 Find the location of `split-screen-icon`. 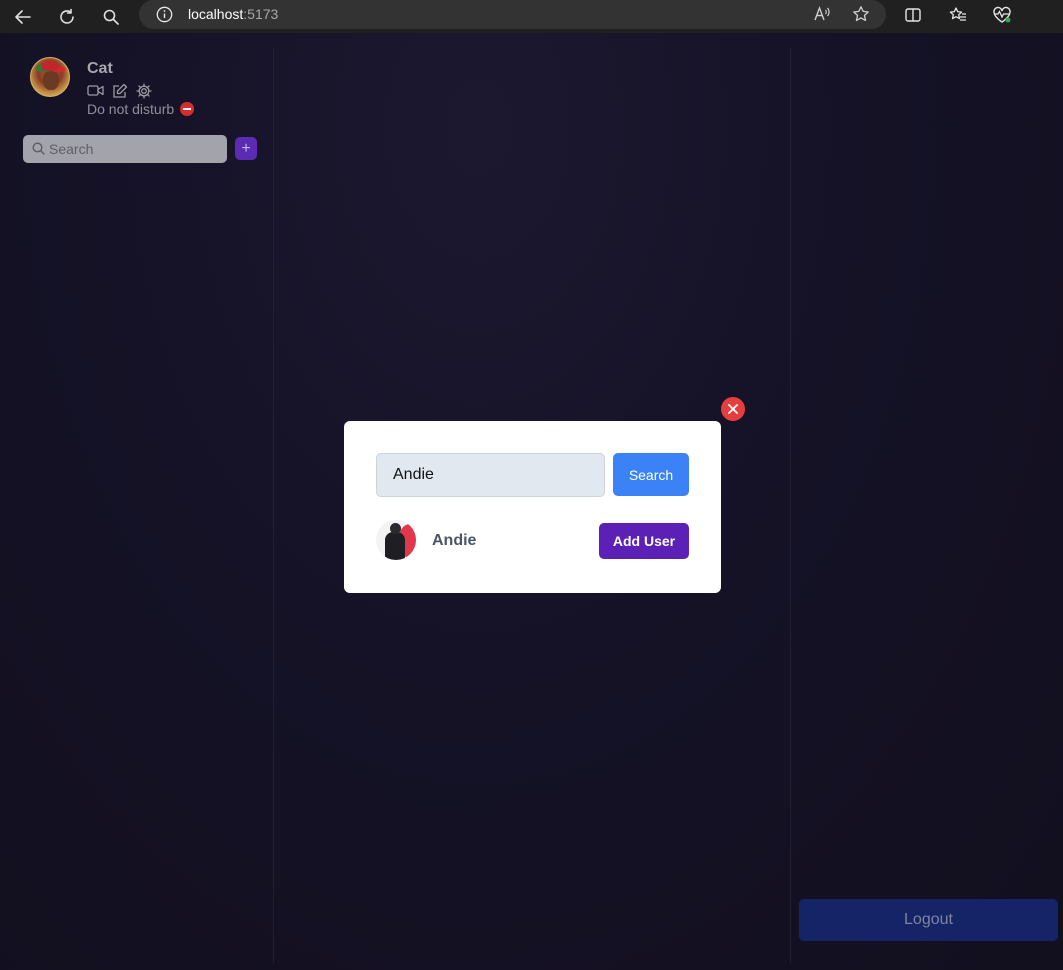

split-screen-icon is located at coordinates (913, 15).